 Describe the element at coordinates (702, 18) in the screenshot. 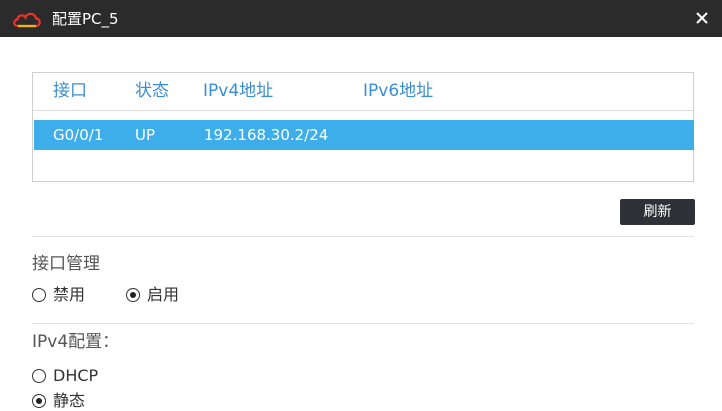

I see `close-icon` at that location.